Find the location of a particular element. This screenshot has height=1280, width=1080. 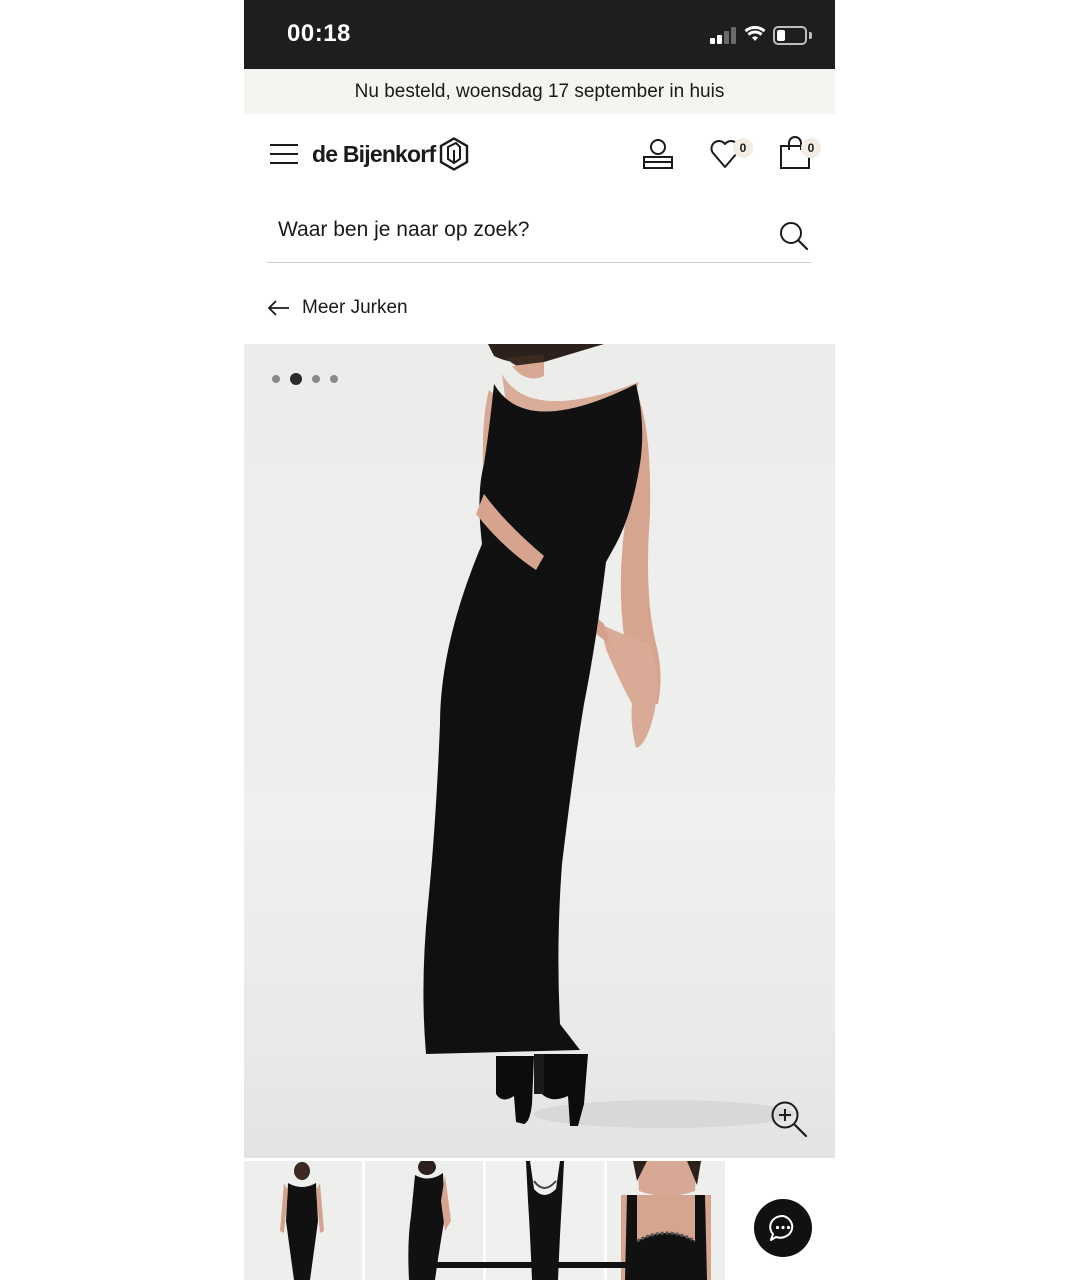

status-time: 00:18 is located at coordinates (319, 33).